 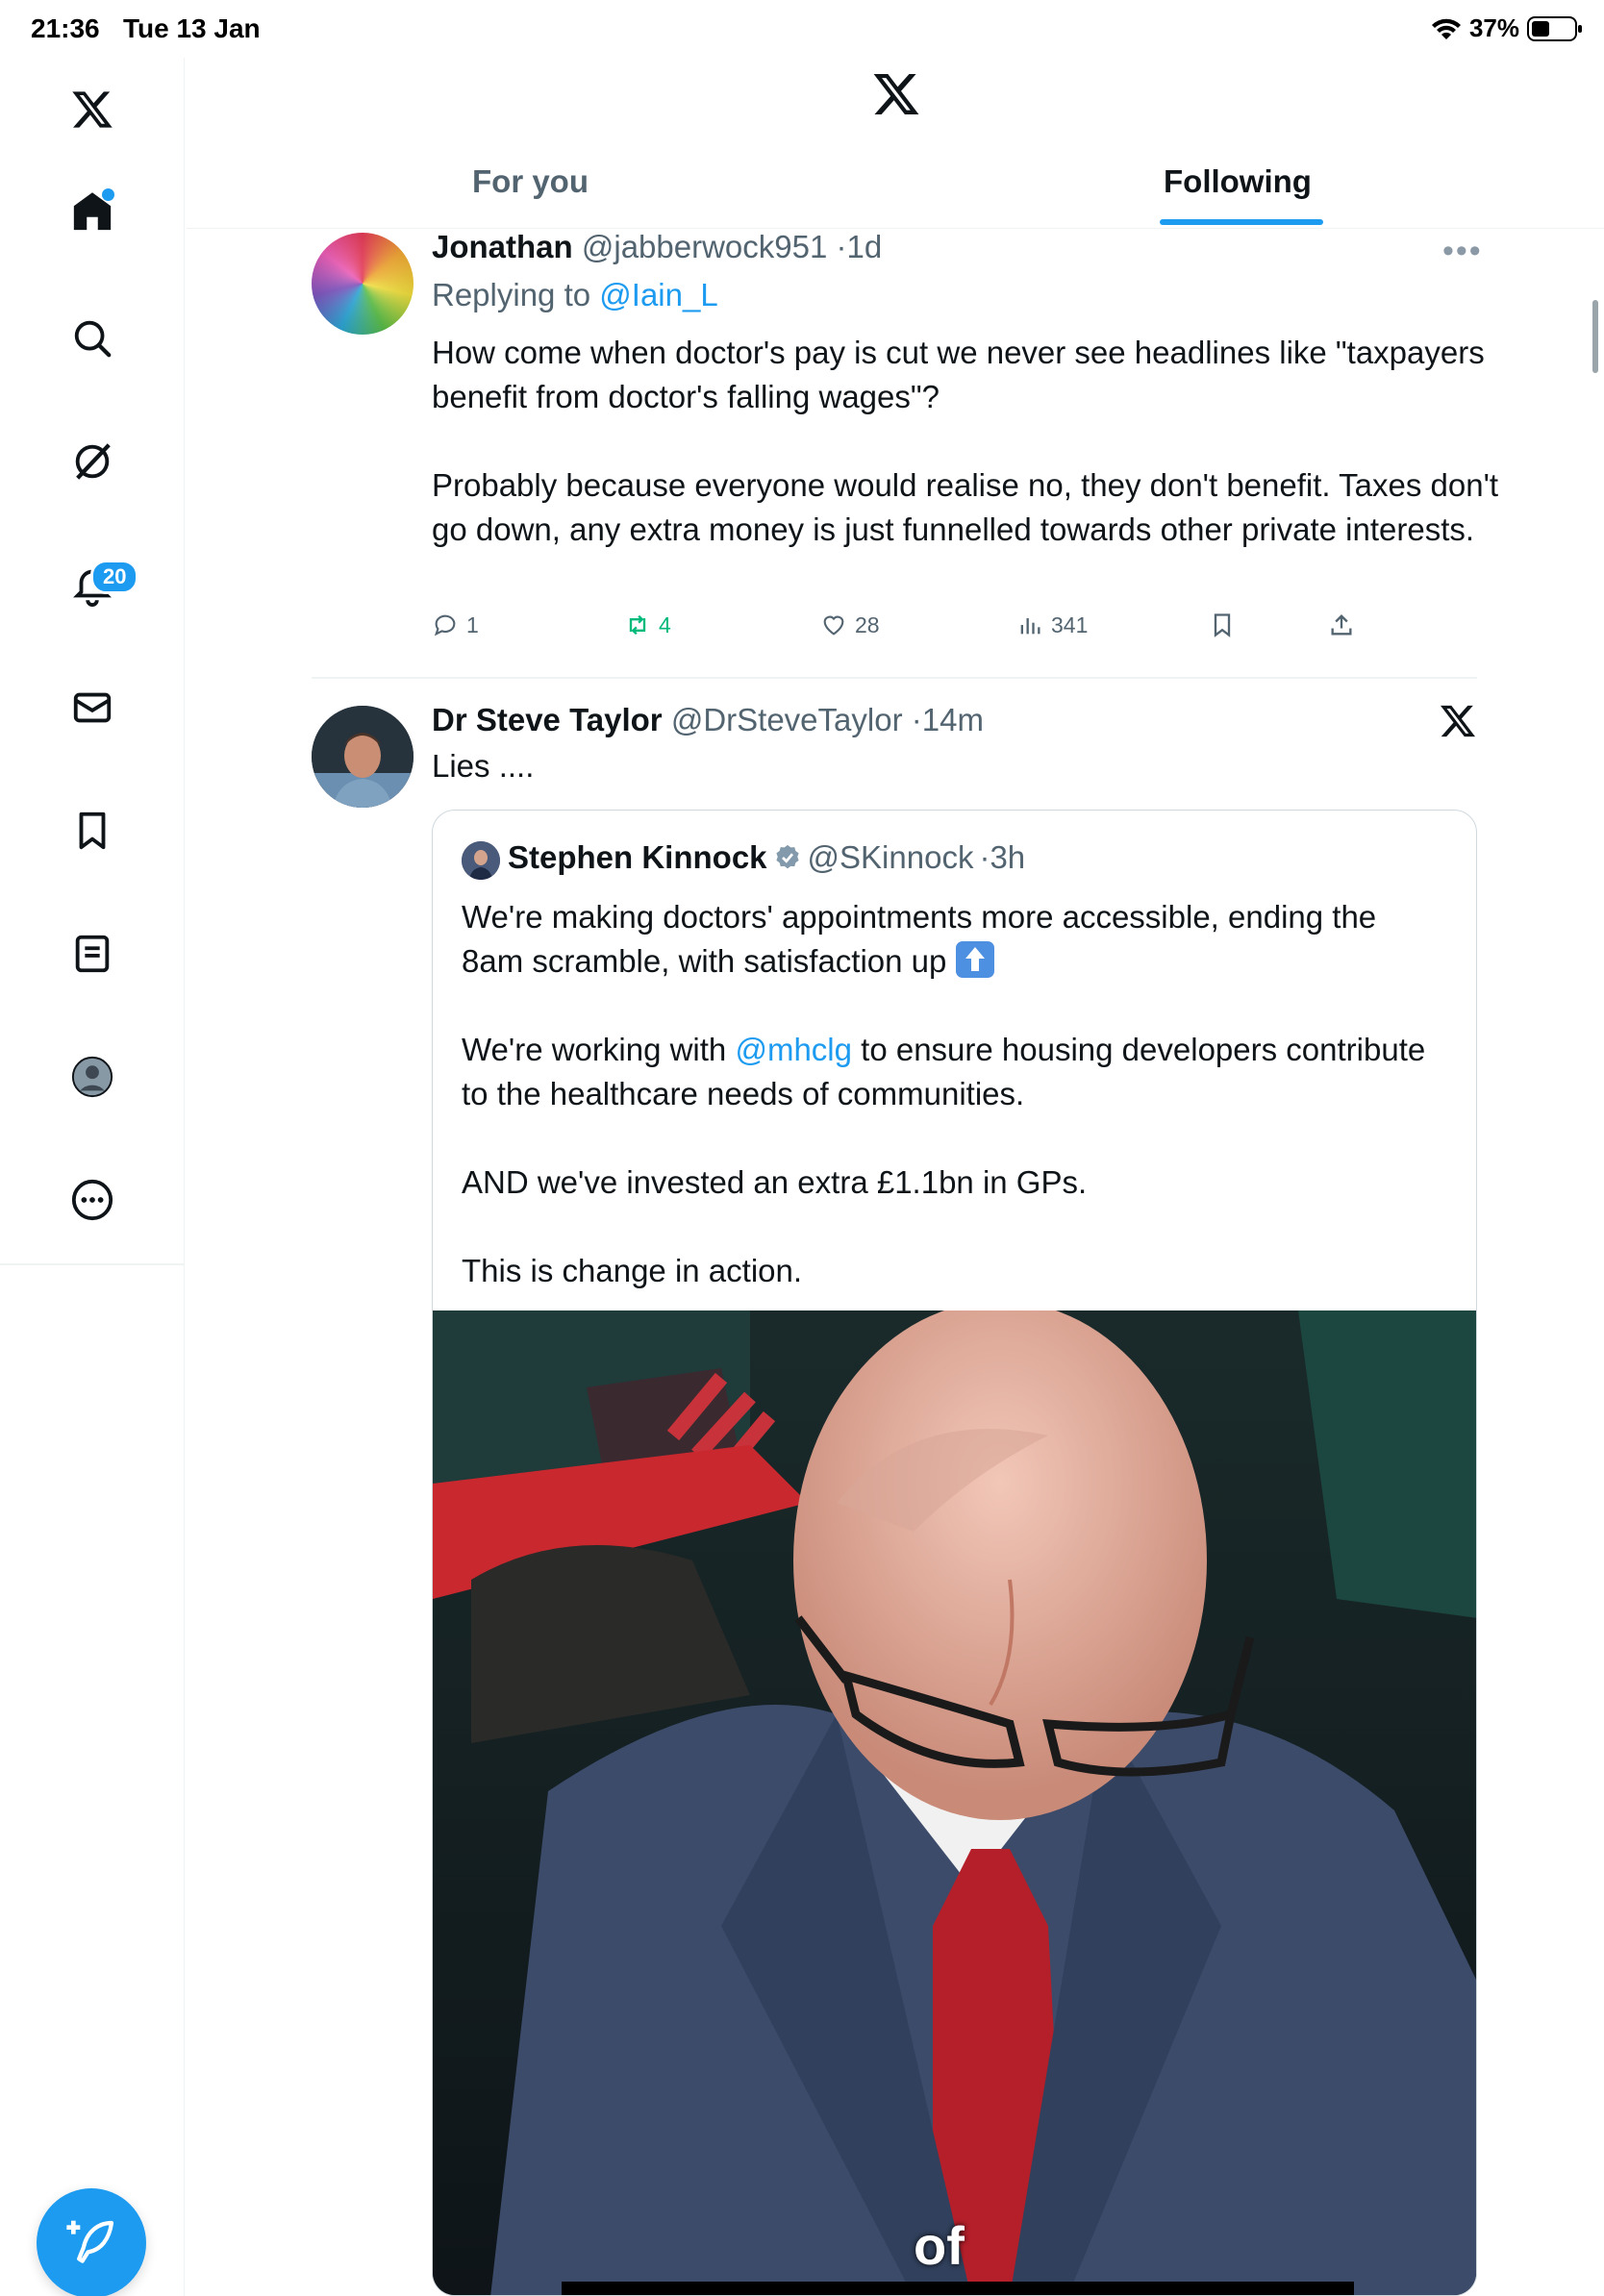 I want to click on sidebar-item-profile, so click(x=92, y=1077).